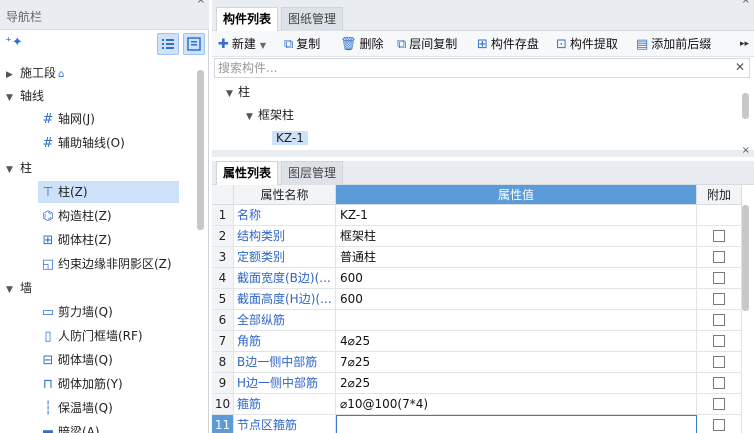 The width and height of the screenshot is (754, 433). What do you see at coordinates (587, 44) in the screenshot?
I see `extract-component-button: ⊡ 构件提取` at bounding box center [587, 44].